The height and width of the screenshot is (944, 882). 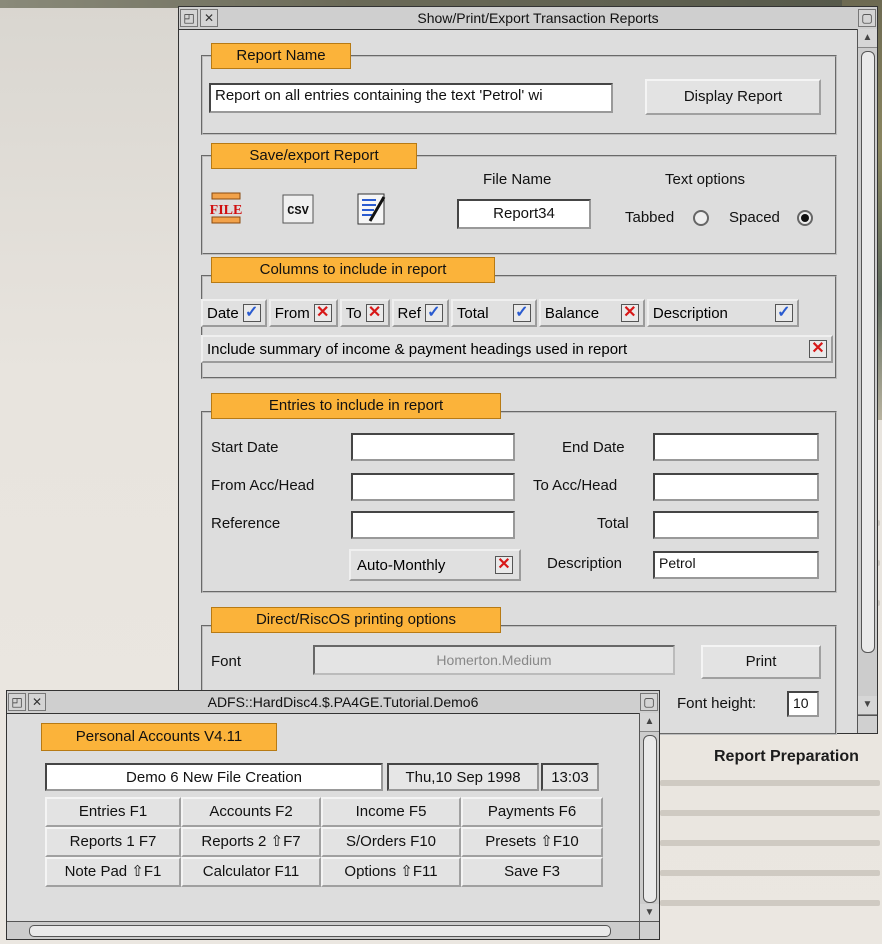 What do you see at coordinates (736, 525) in the screenshot?
I see `total-input` at bounding box center [736, 525].